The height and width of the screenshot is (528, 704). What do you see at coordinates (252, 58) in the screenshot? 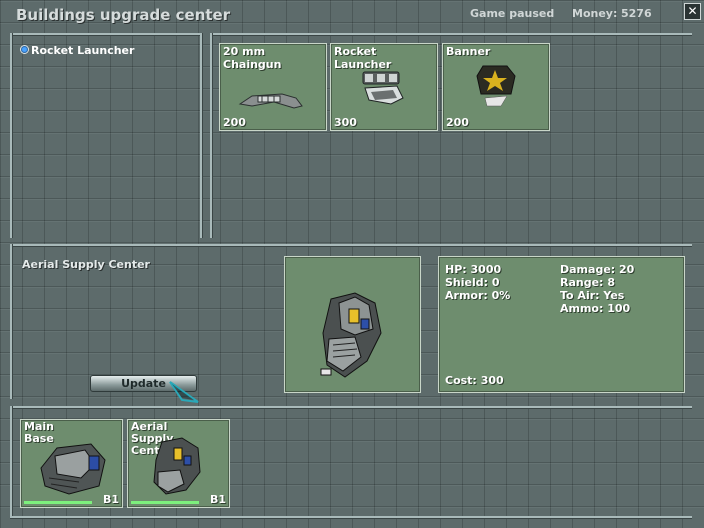
I see `upgrade-name: 20 mm Chaingun` at bounding box center [252, 58].